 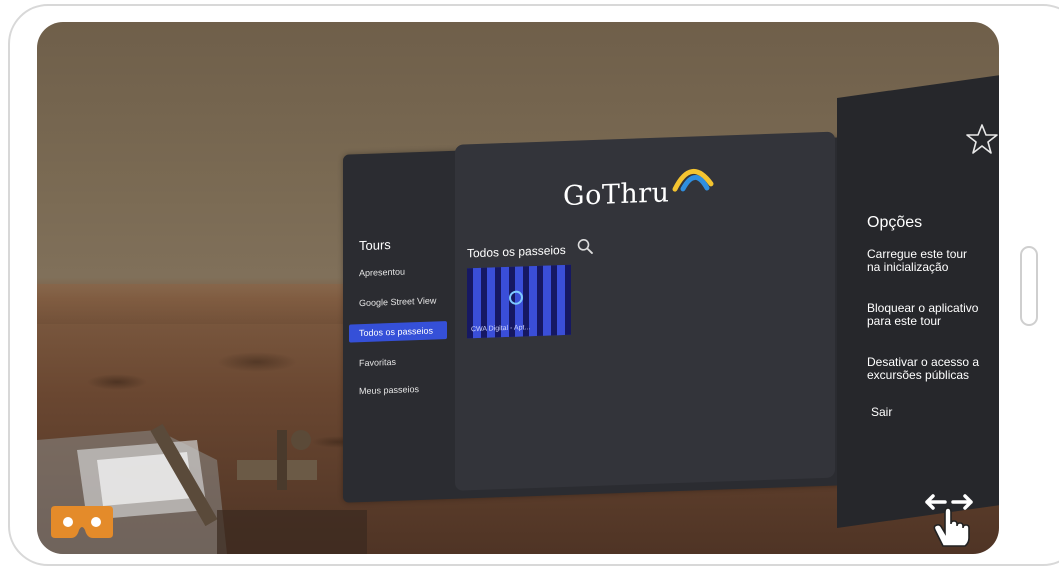 I want to click on search-icon, so click(x=585, y=246).